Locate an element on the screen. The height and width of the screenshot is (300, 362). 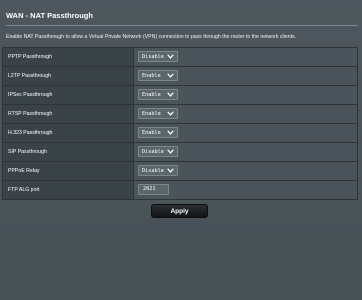
ipsec-passthrough-select: Enable is located at coordinates (158, 95).